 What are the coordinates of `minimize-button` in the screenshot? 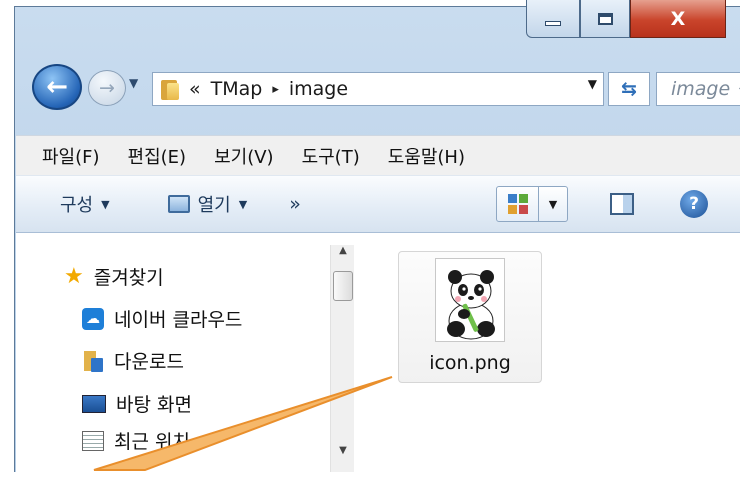 It's located at (553, 19).